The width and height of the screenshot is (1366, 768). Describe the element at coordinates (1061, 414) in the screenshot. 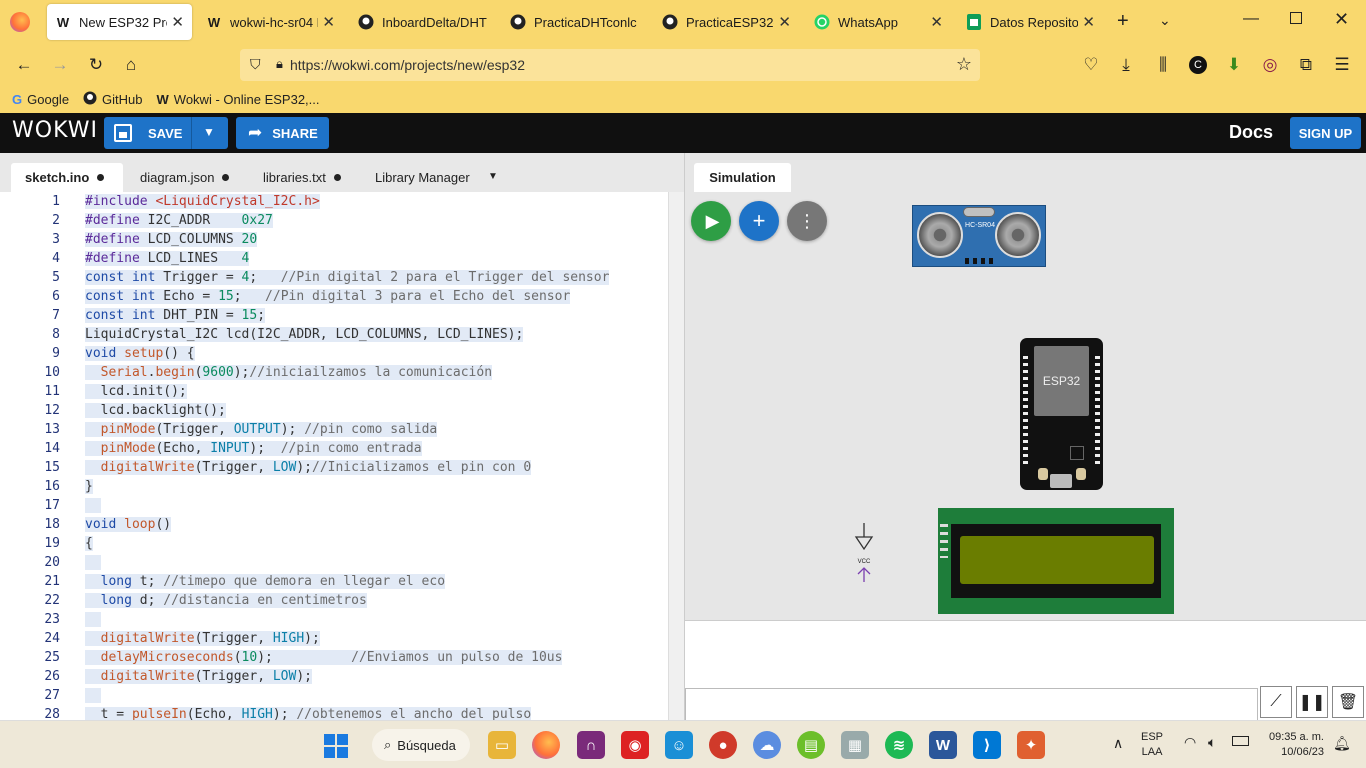

I see `esp32-board: ESP32` at that location.